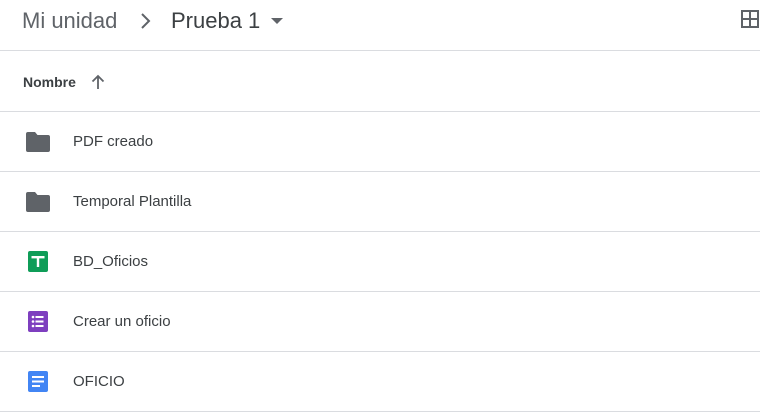 The image size is (760, 417). I want to click on file-row-oficio: OFICIO, so click(380, 382).